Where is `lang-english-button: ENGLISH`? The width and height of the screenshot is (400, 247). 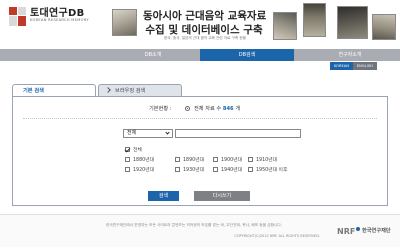 lang-english-button: ENGLISH is located at coordinates (364, 66).